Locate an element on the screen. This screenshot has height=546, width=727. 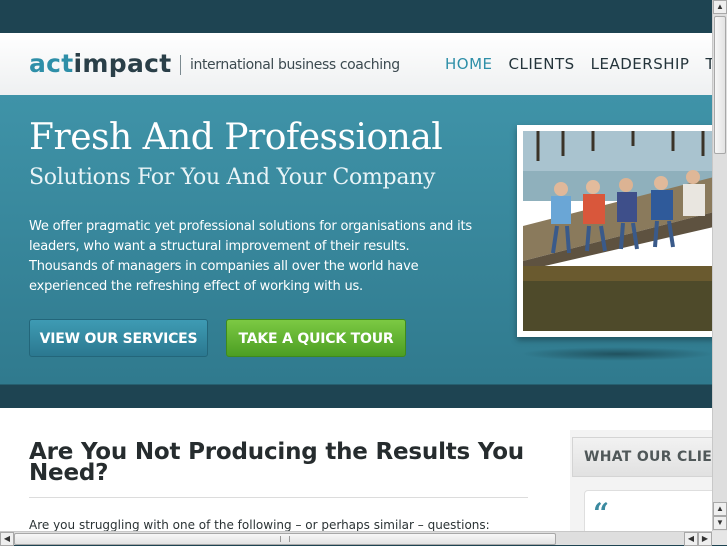
testimonial-card: “ is located at coordinates (648, 510).